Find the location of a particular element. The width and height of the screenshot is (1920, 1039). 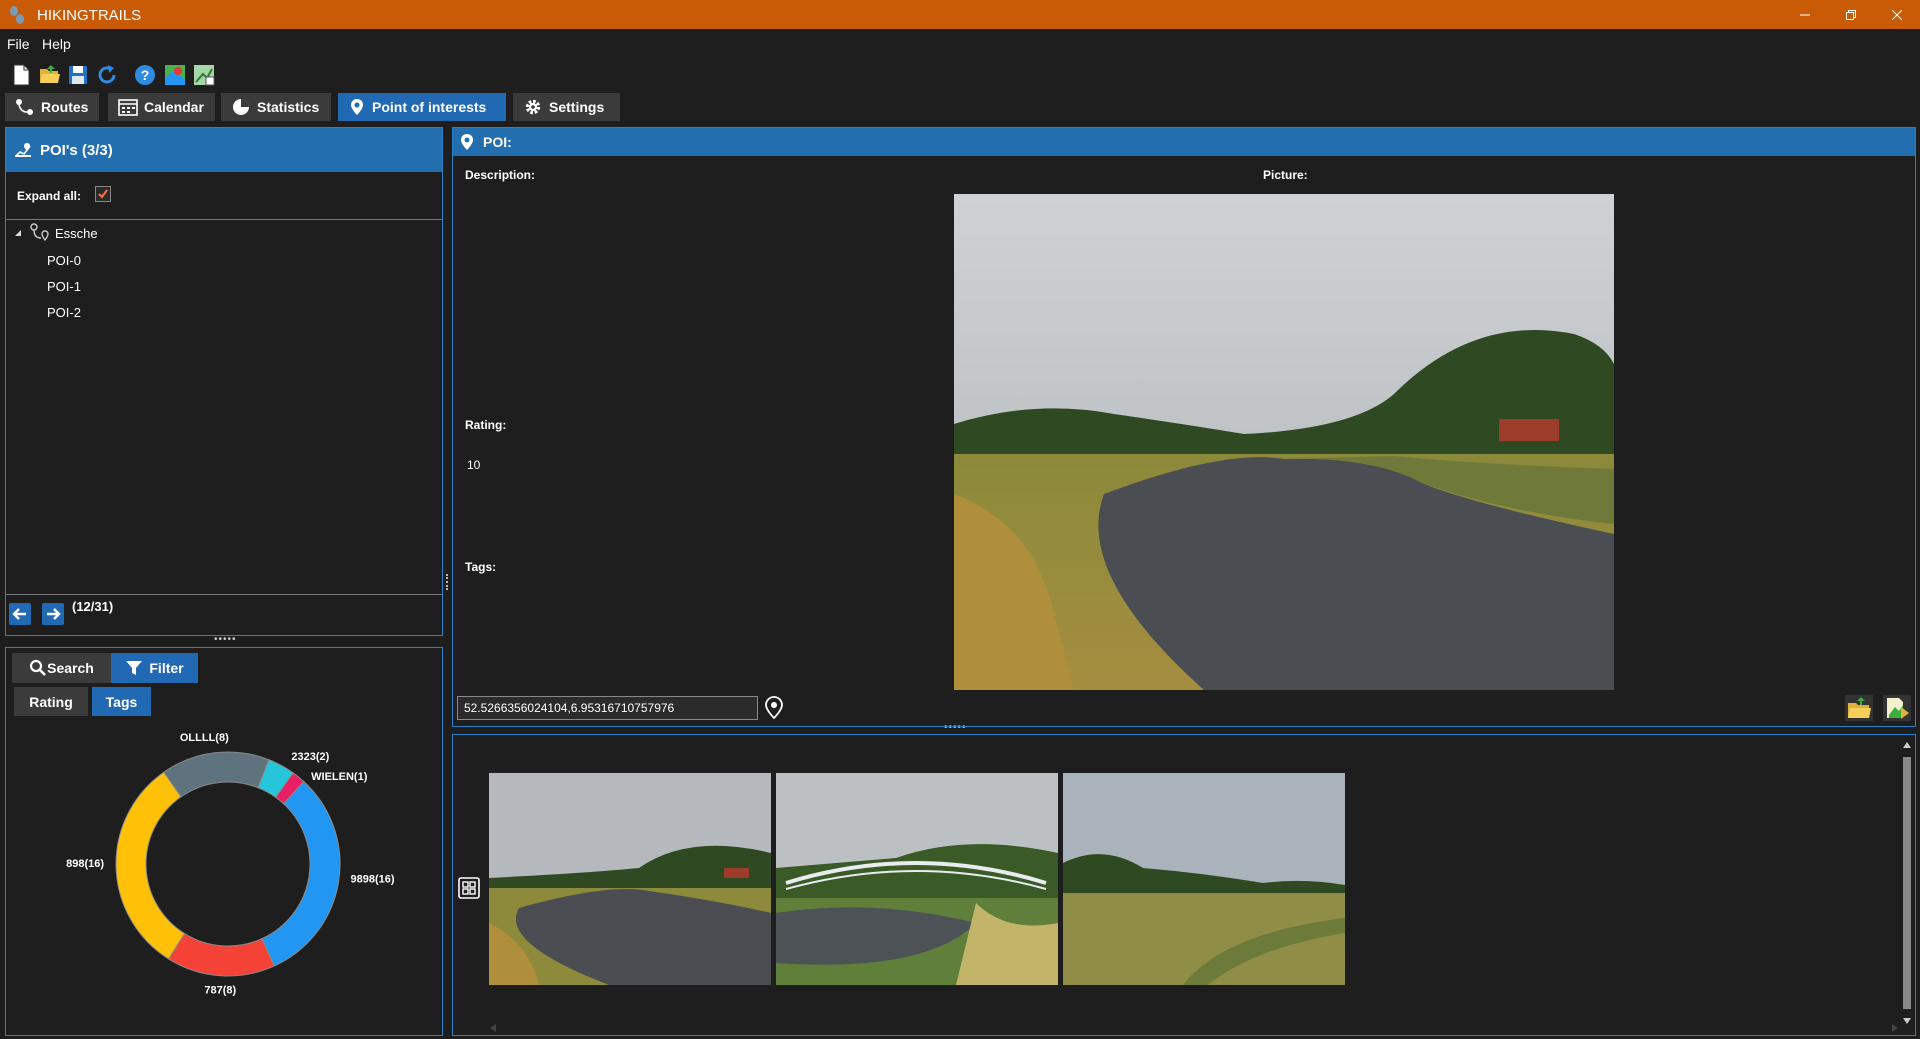

close-icon is located at coordinates (1897, 14).